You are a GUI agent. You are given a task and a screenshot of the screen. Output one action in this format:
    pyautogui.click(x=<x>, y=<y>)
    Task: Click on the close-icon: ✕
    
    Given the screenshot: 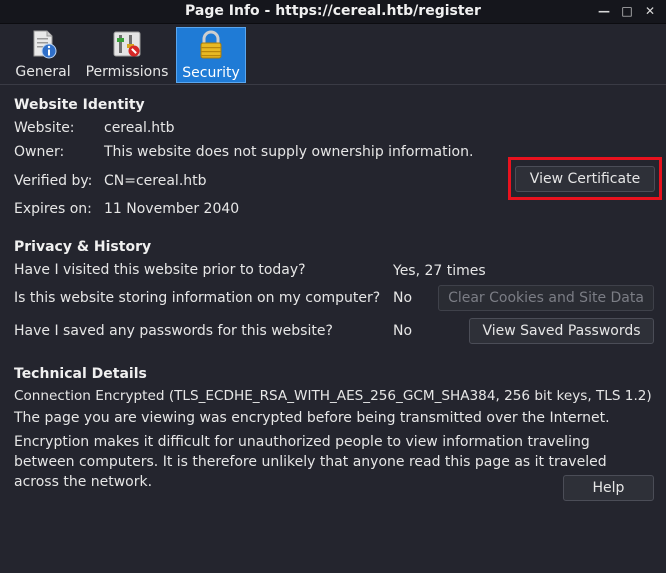 What is the action you would take?
    pyautogui.click(x=650, y=11)
    